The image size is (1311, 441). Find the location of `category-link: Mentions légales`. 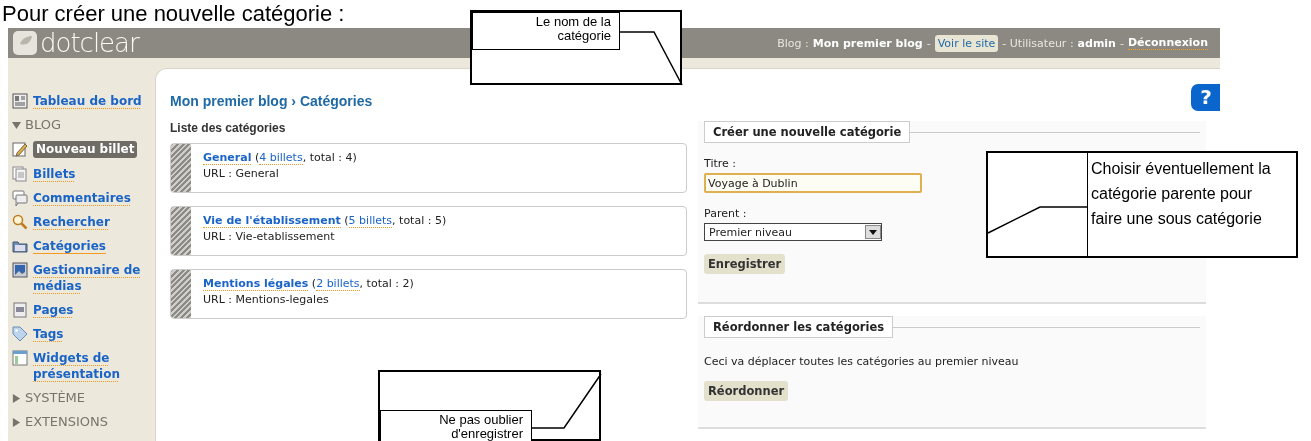

category-link: Mentions légales is located at coordinates (256, 284).